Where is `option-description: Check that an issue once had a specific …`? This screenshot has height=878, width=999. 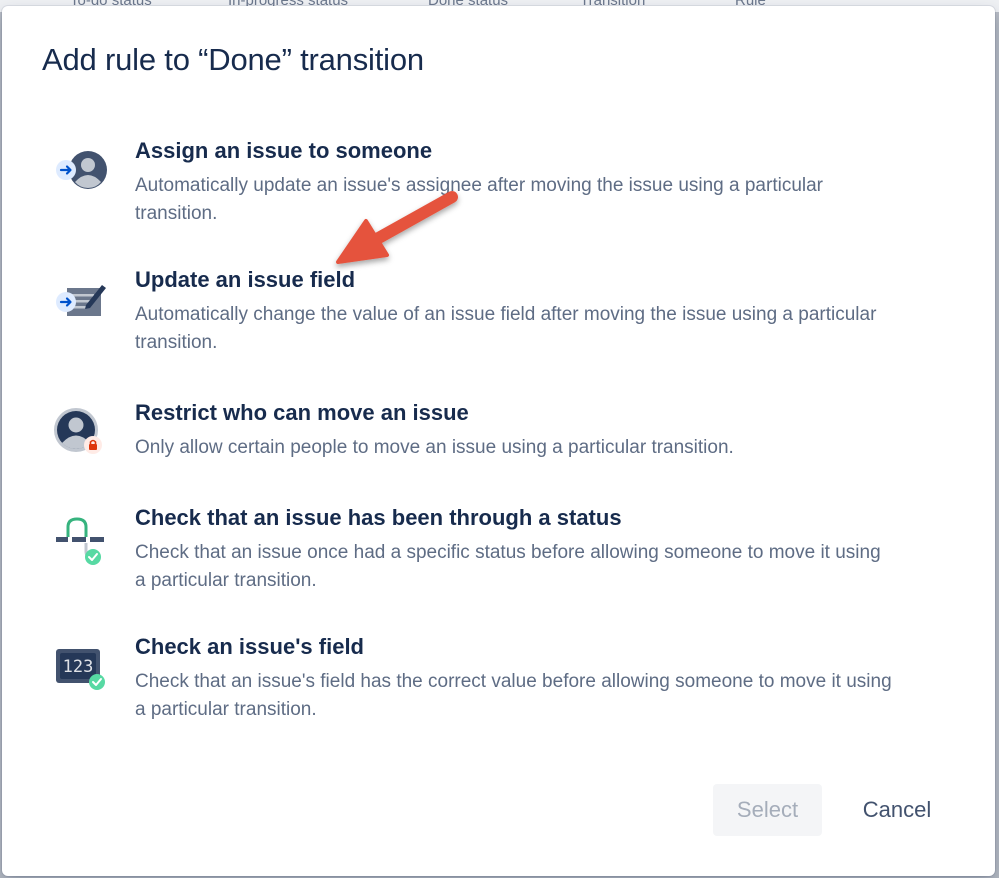
option-description: Check that an issue once had a specific … is located at coordinates (508, 566).